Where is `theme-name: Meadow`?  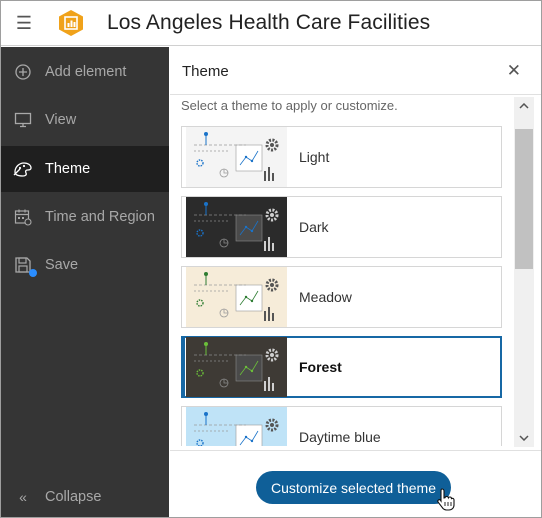 theme-name: Meadow is located at coordinates (325, 297).